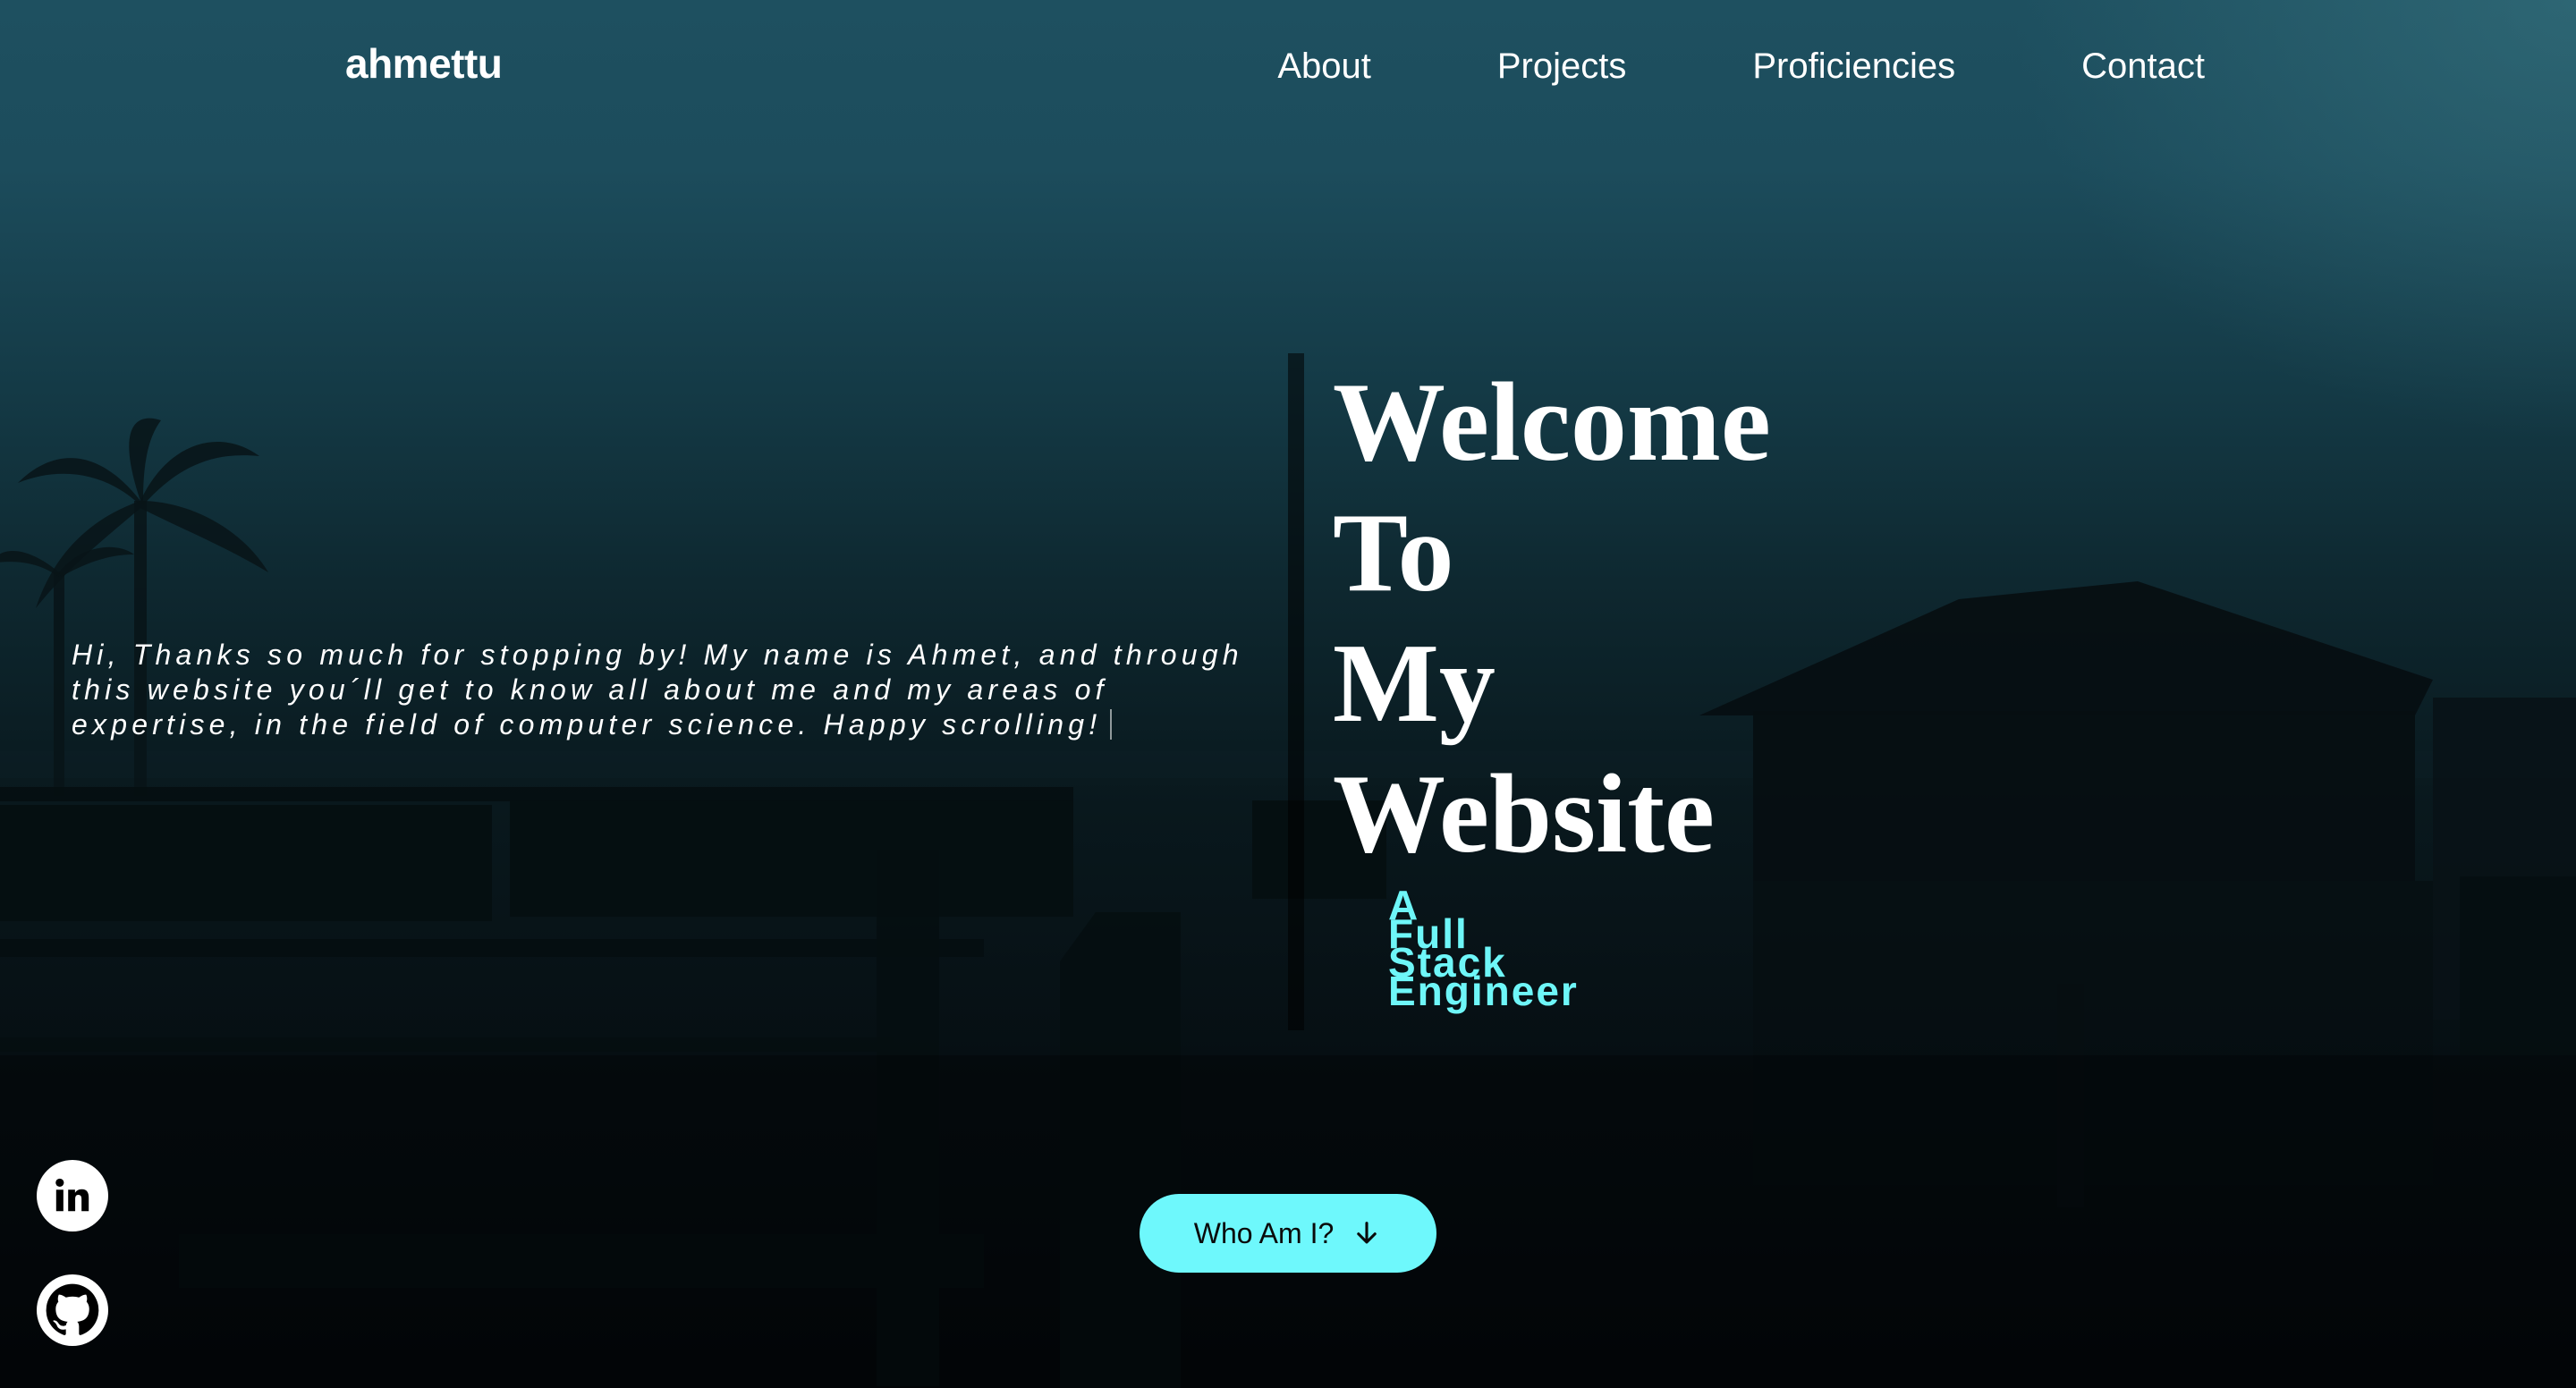 The image size is (2576, 1388). What do you see at coordinates (1483, 949) in the screenshot?
I see `hero-tagline: A Full Stack Engineer` at bounding box center [1483, 949].